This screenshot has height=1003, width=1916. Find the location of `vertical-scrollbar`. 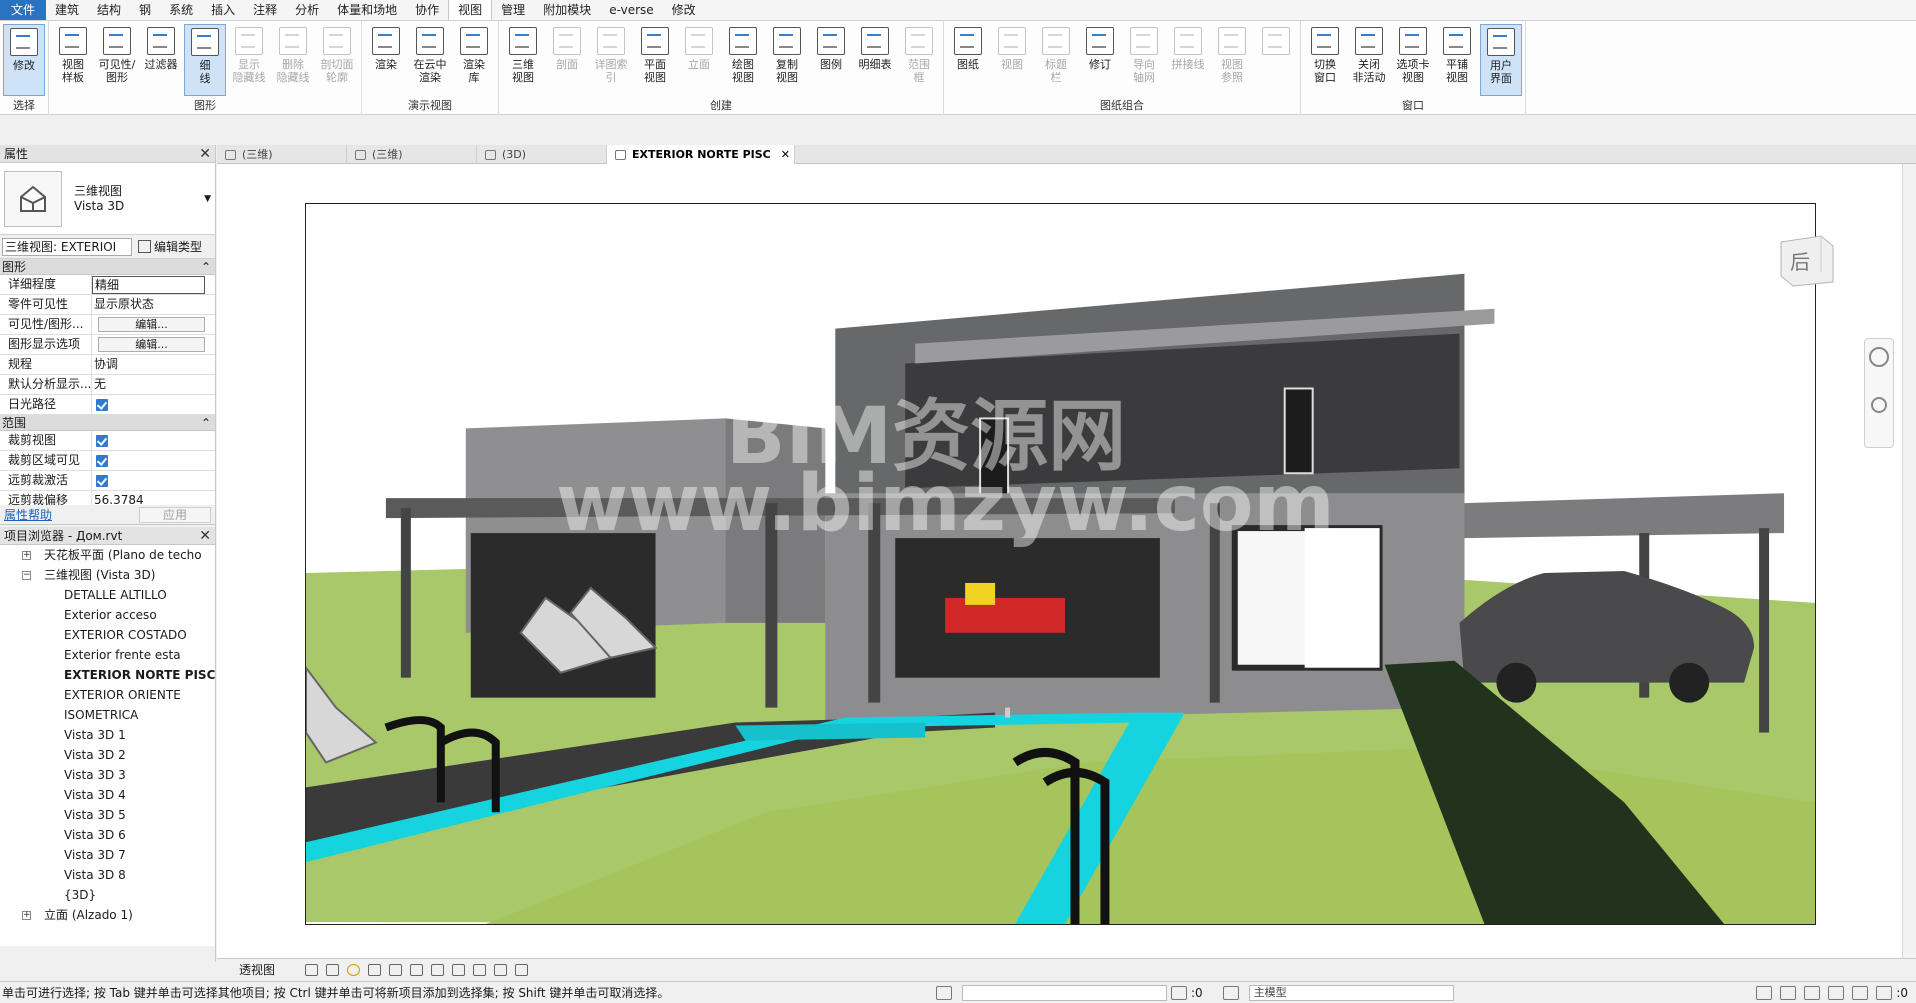

vertical-scrollbar is located at coordinates (1909, 561).